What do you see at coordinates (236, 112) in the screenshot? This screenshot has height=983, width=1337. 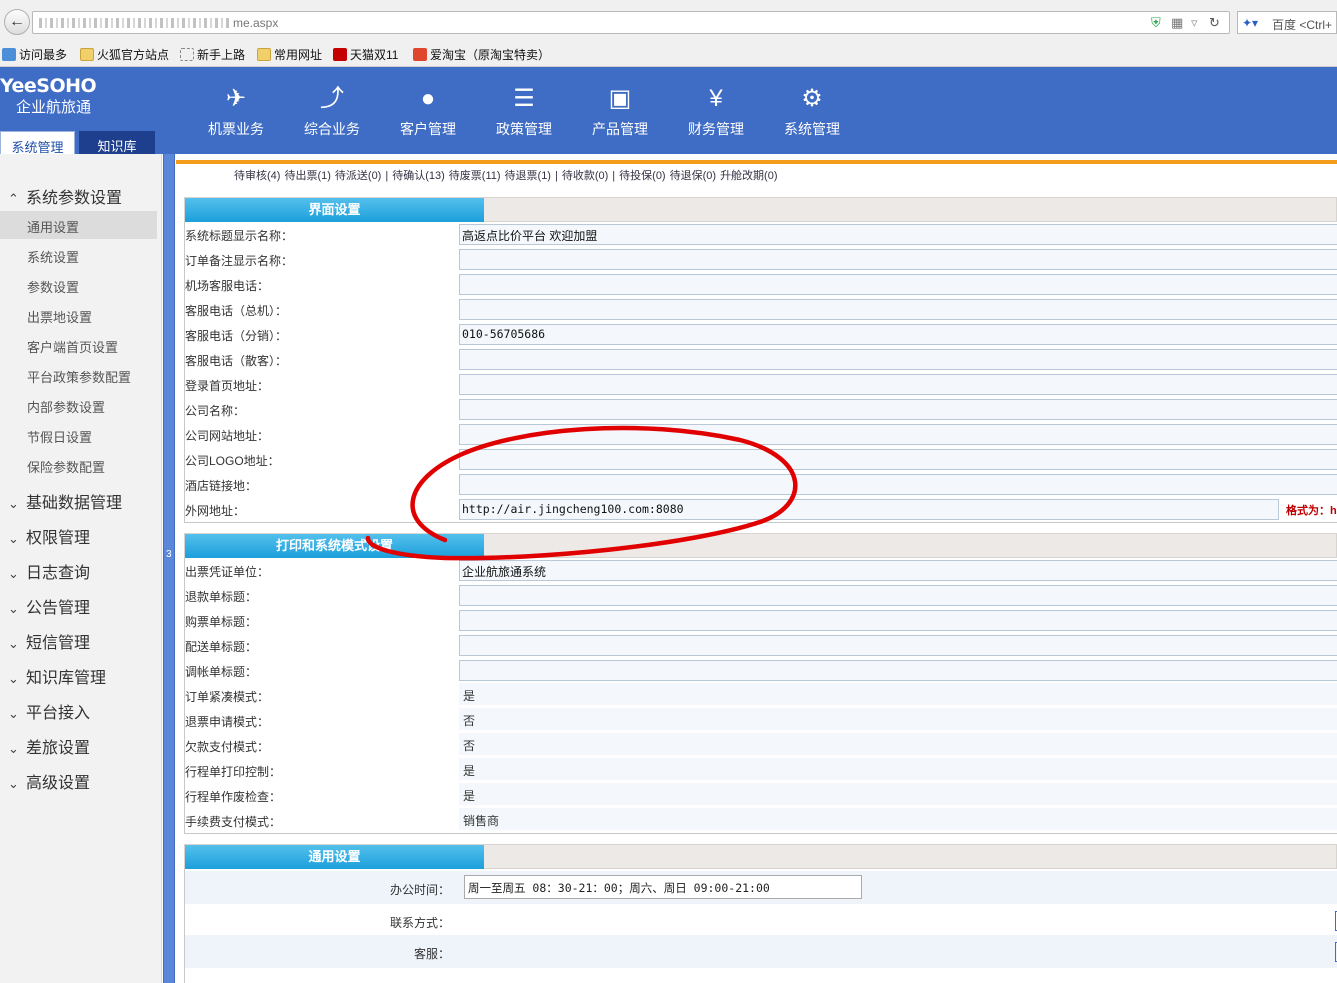 I see `nav-ticket-business: ✈ 机票业务` at bounding box center [236, 112].